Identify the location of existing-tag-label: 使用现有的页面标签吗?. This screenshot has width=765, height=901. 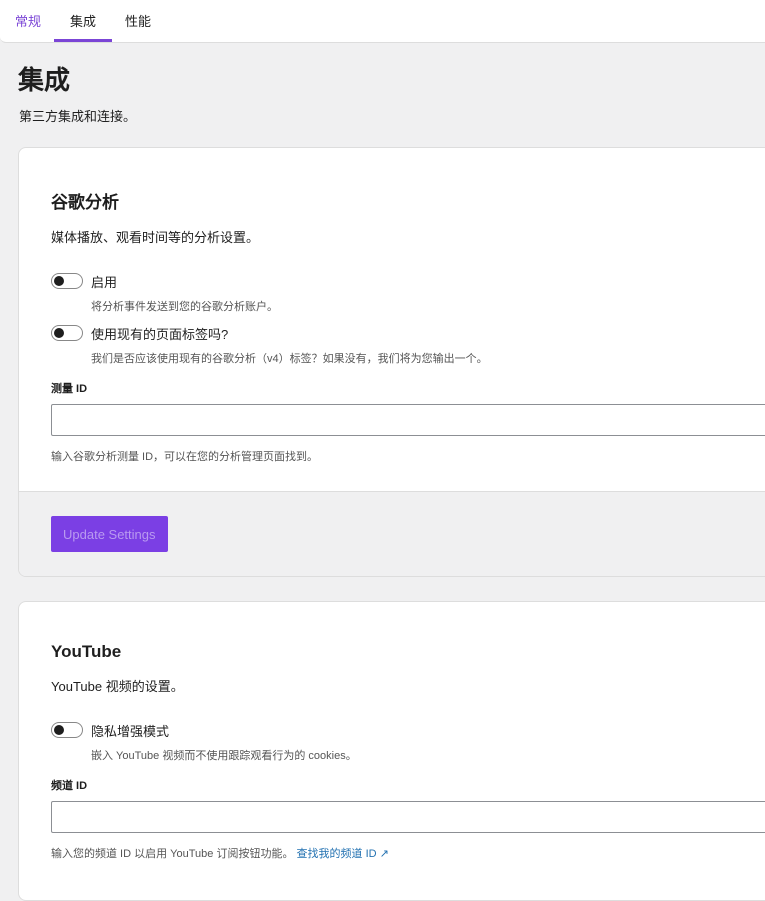
(160, 334).